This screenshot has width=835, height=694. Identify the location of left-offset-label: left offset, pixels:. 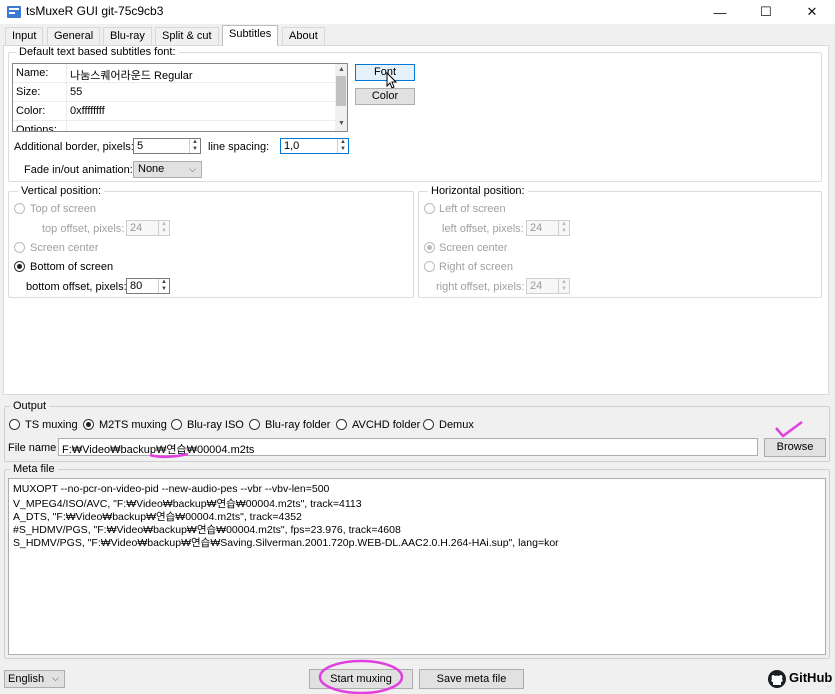
(483, 229).